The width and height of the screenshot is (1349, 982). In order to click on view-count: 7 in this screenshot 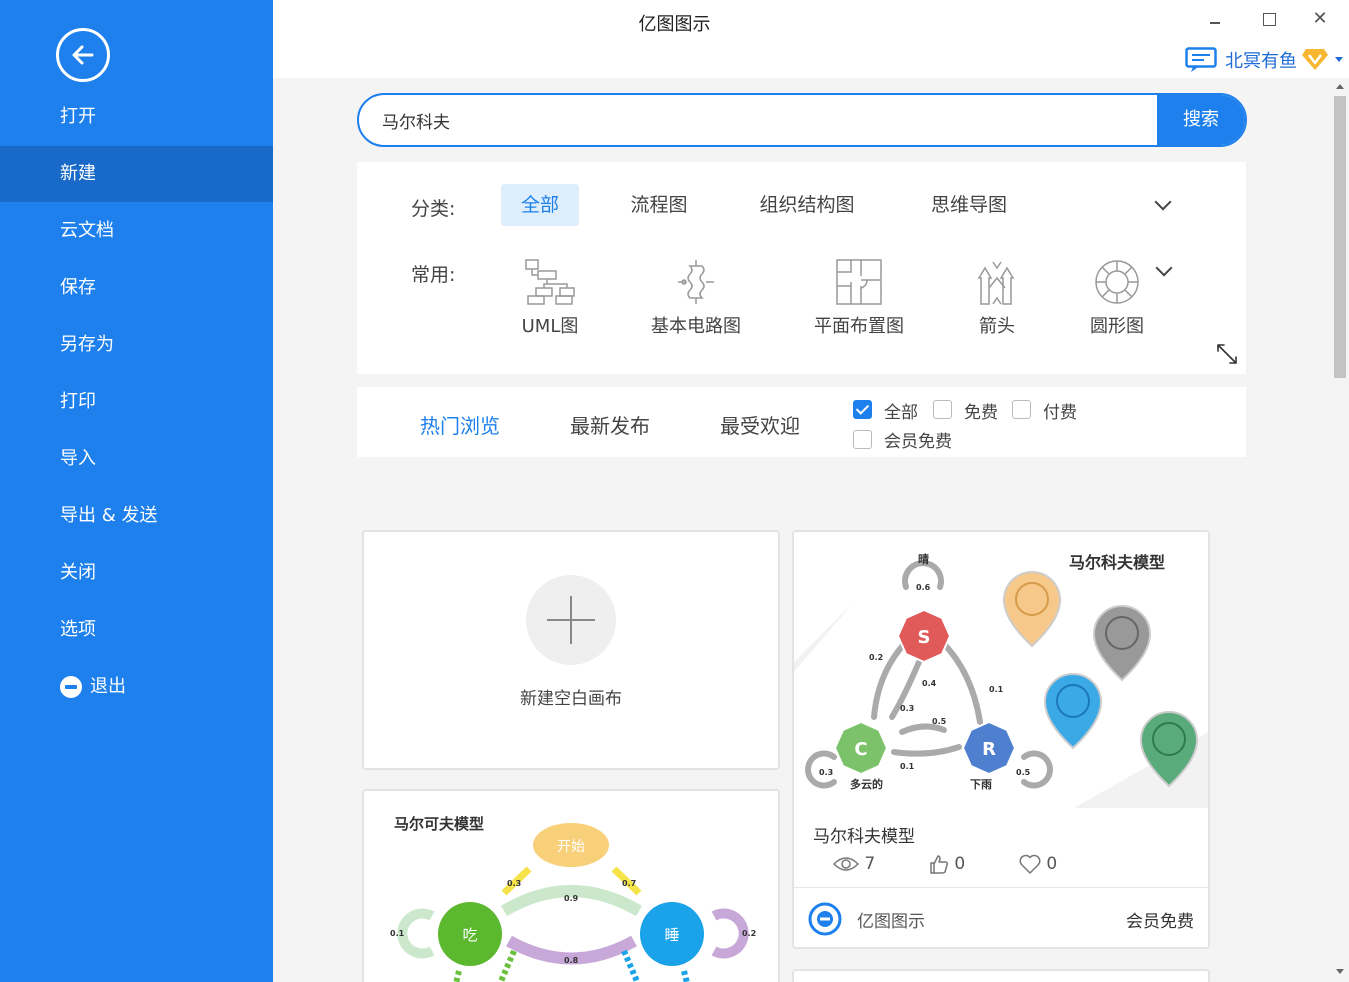, I will do `click(854, 864)`.